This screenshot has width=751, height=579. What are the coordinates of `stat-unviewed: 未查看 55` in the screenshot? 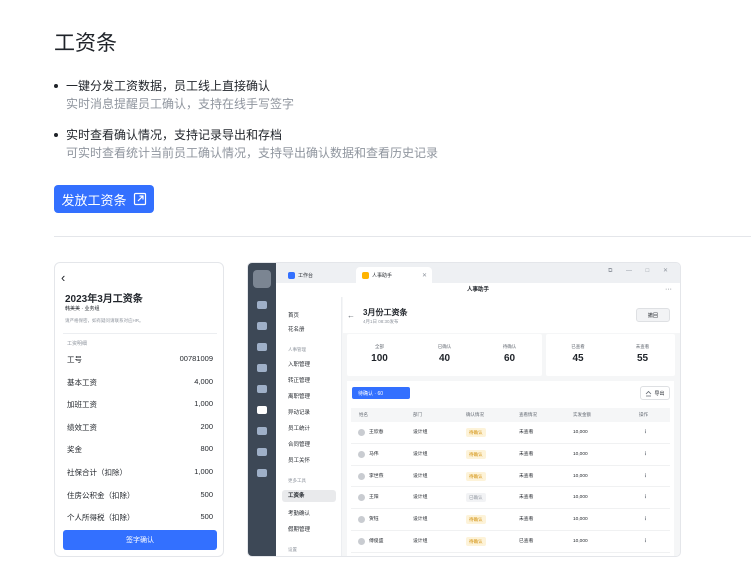 It's located at (642, 355).